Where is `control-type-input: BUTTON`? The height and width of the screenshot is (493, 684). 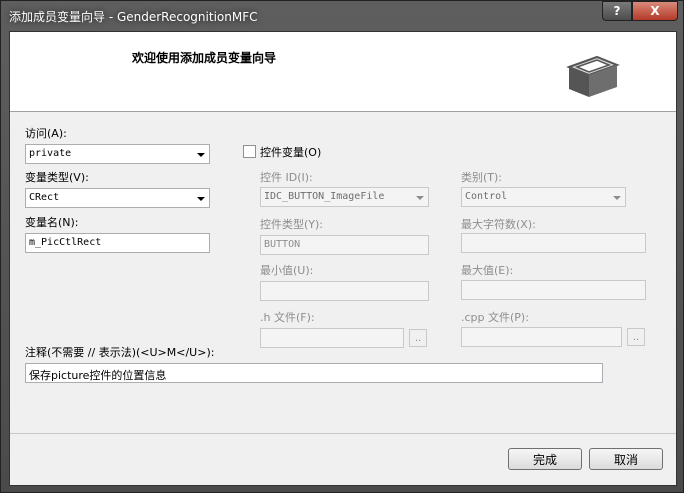 control-type-input: BUTTON is located at coordinates (344, 245).